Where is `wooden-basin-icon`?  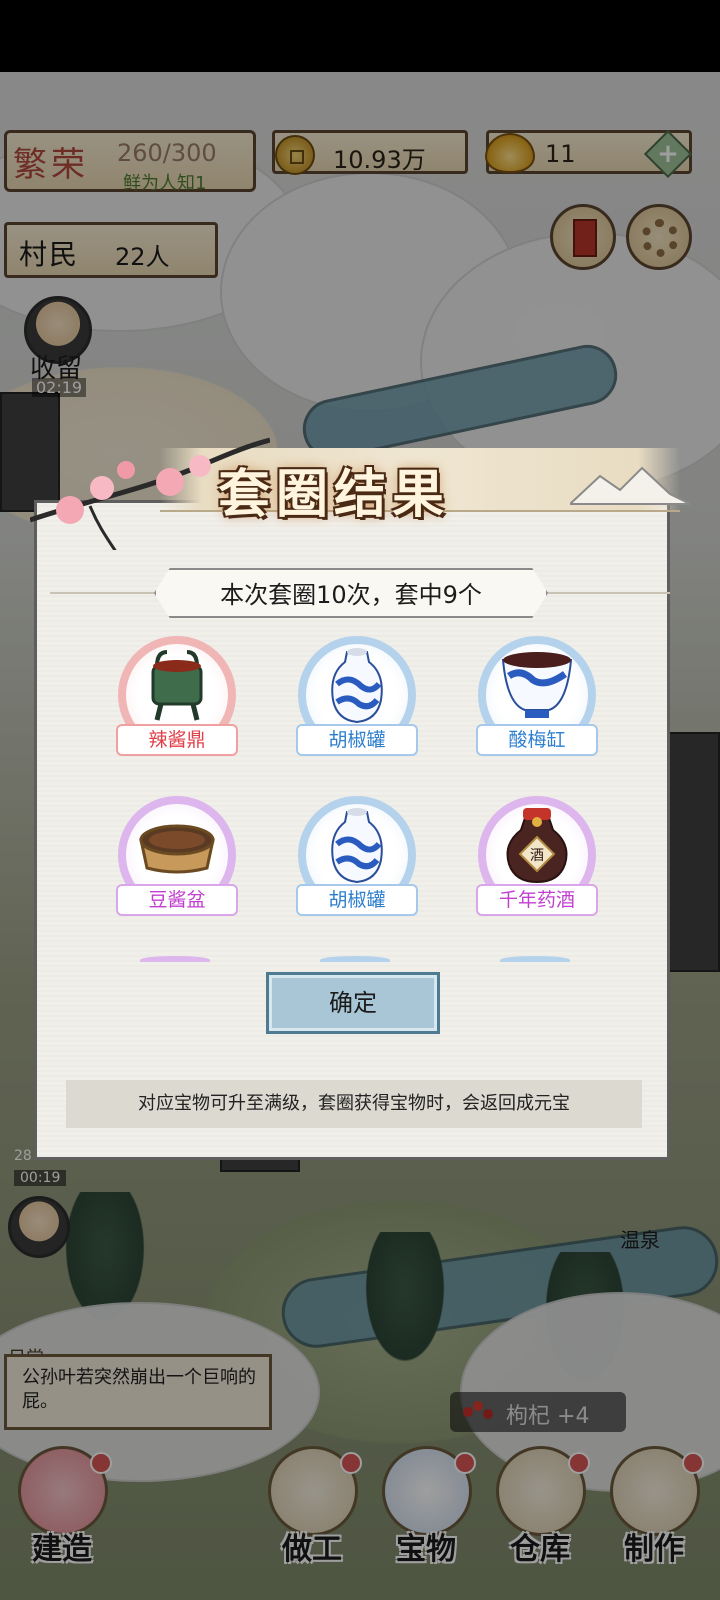 wooden-basin-icon is located at coordinates (177, 849).